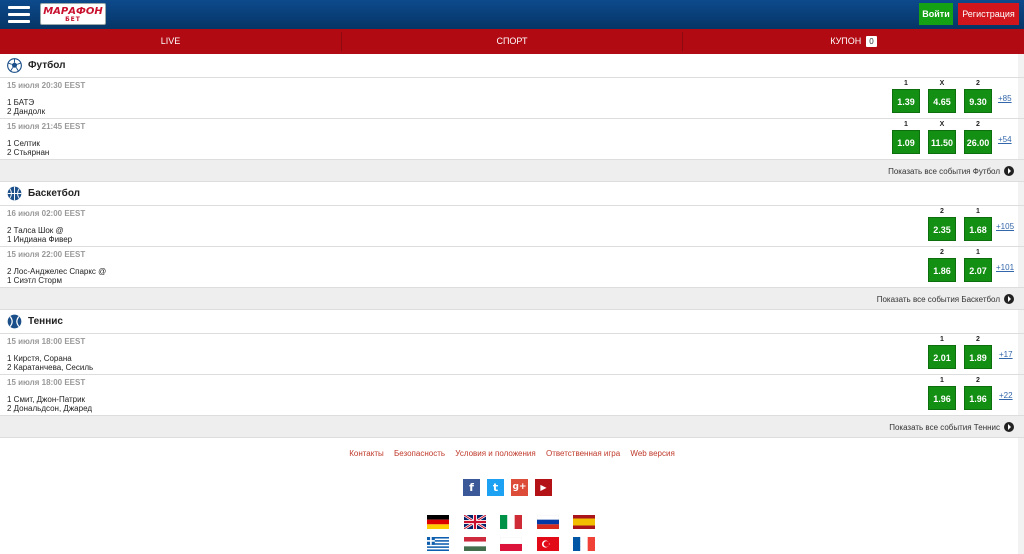 This screenshot has width=1024, height=554. Describe the element at coordinates (944, 171) in the screenshot. I see `show-all-label: Показать все события Футбол` at that location.